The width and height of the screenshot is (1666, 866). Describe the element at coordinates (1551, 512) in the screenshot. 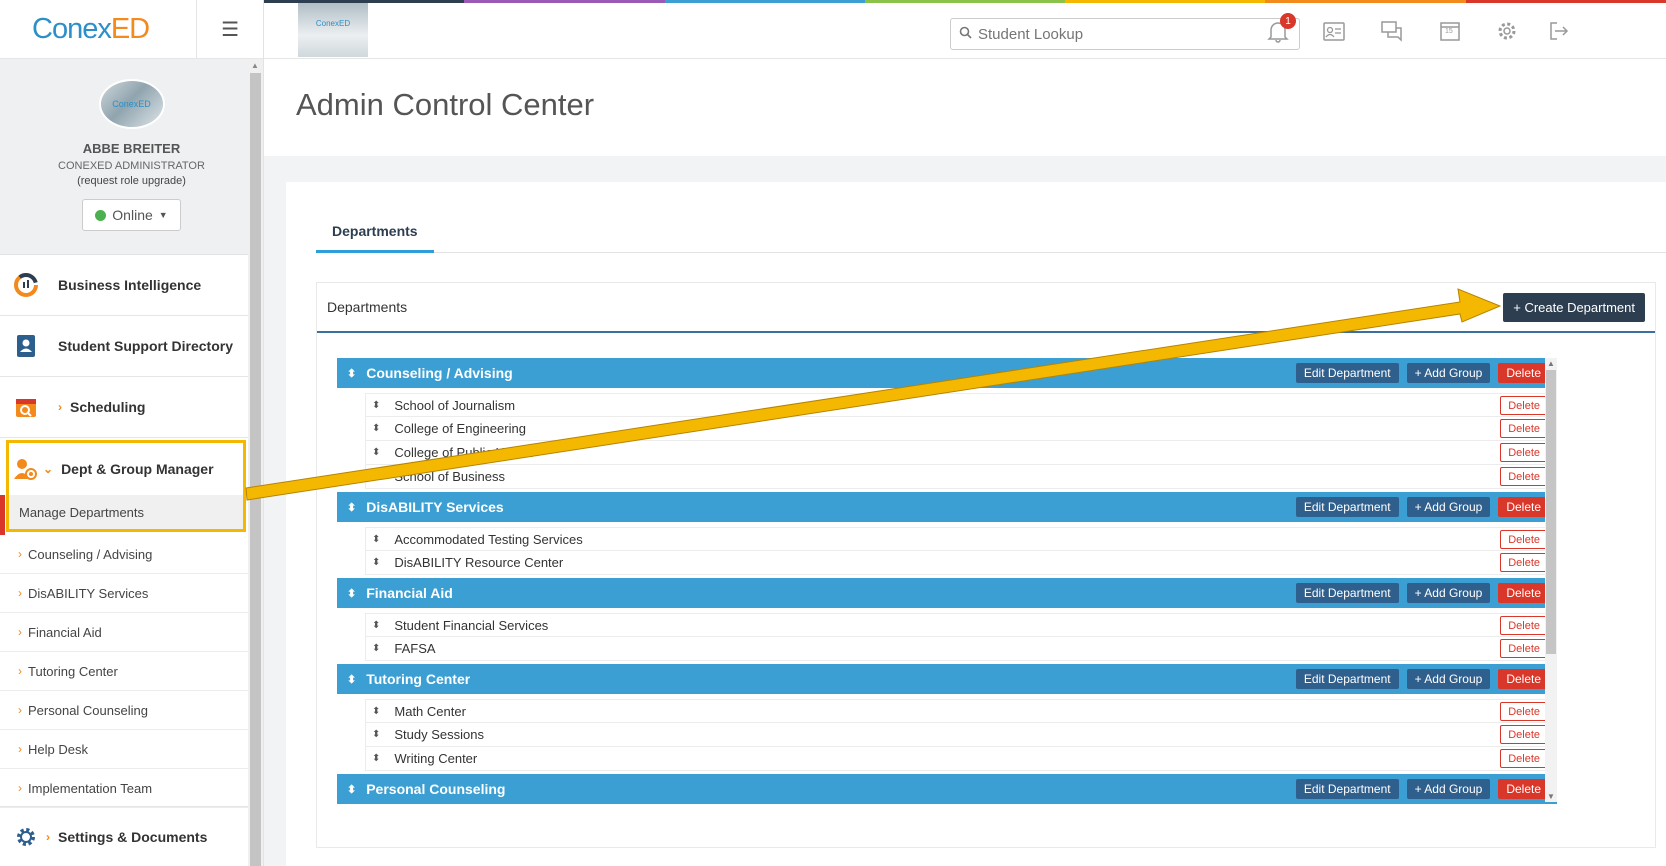

I see `department-list-scroll-thumb` at that location.